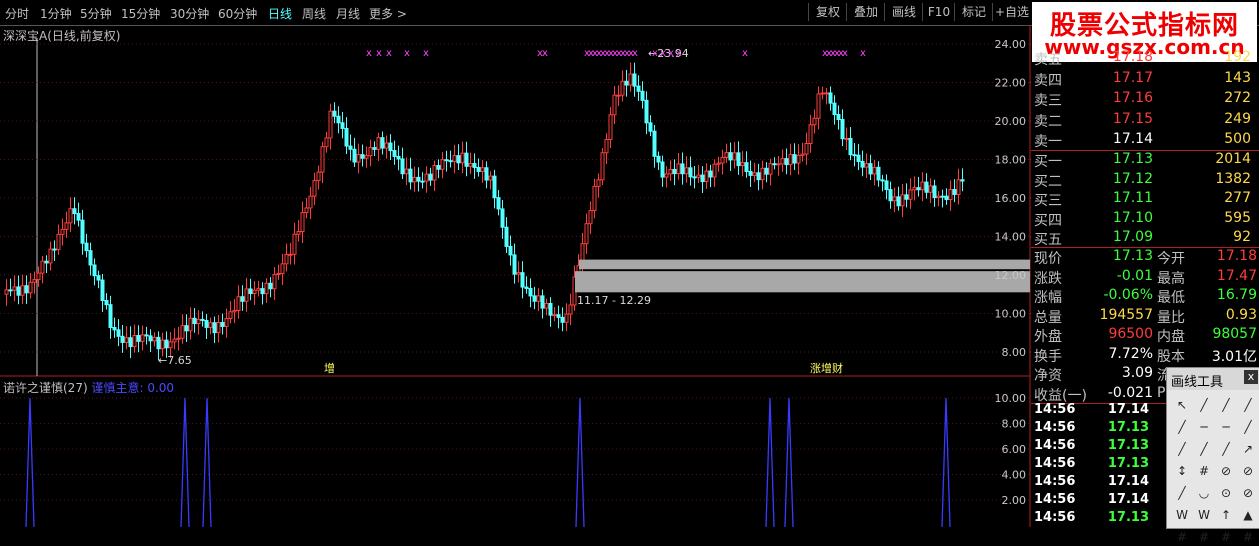  I want to click on bid-volume: 1382, so click(1233, 178).